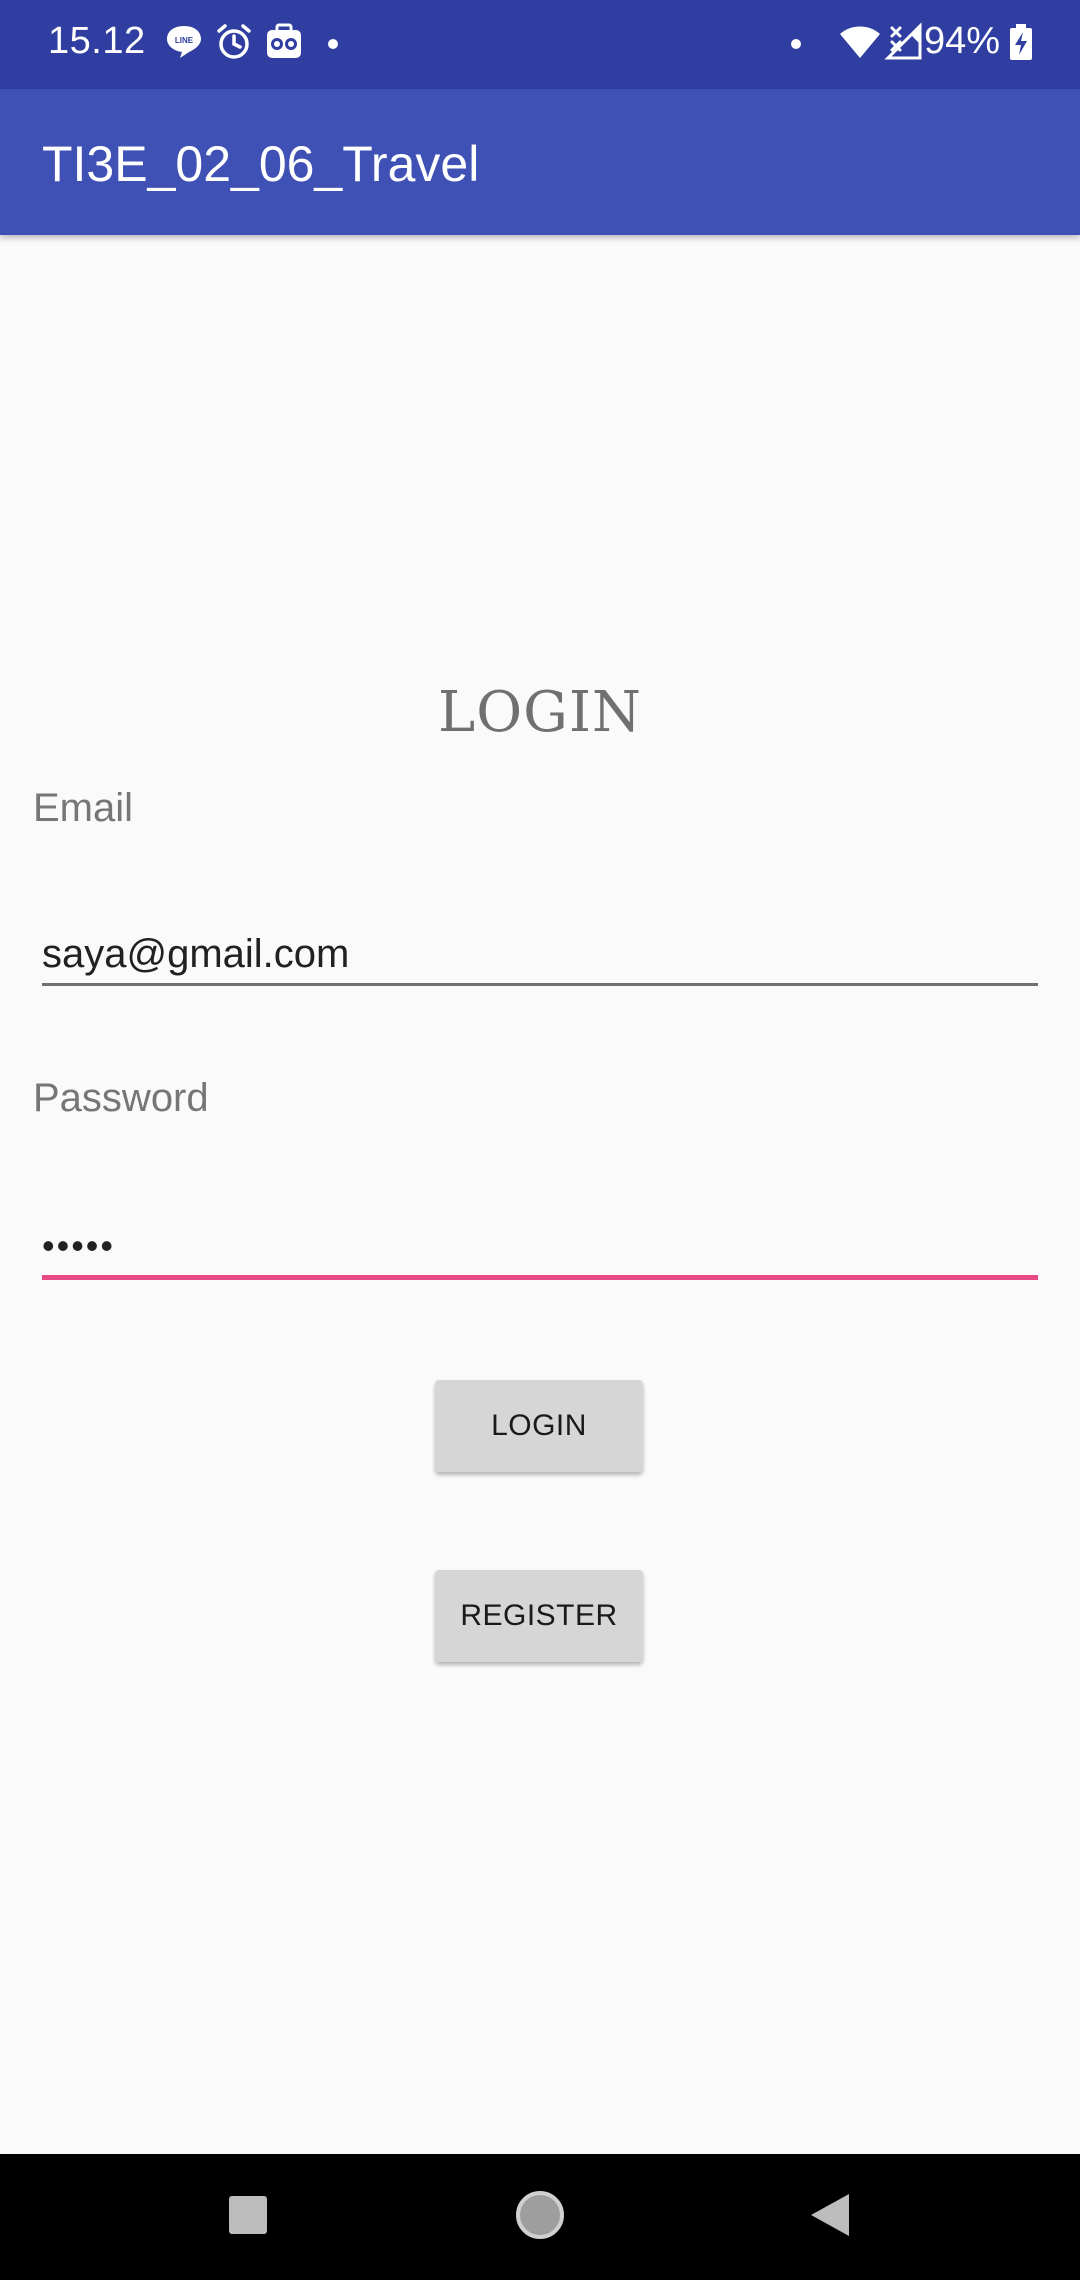 This screenshot has width=1080, height=2280. I want to click on password-label: Password, so click(121, 1098).